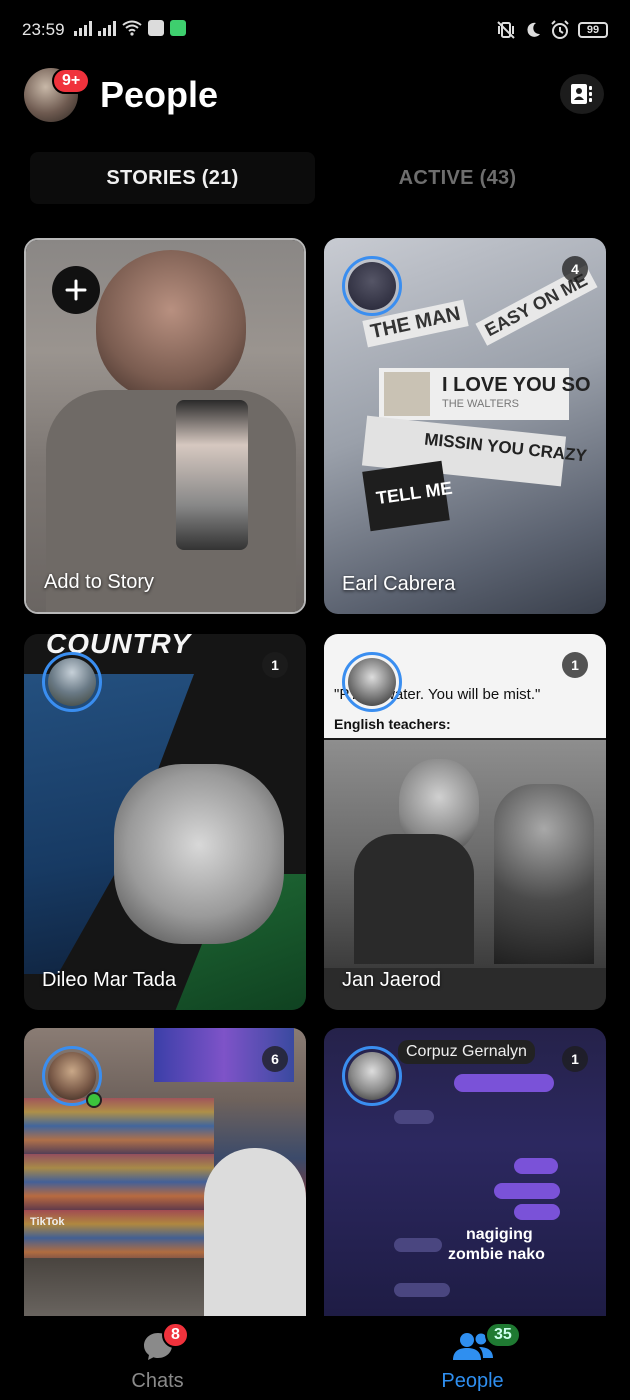 This screenshot has height=1400, width=630. Describe the element at coordinates (57, 95) in the screenshot. I see `profile-avatar-button: 9+` at that location.